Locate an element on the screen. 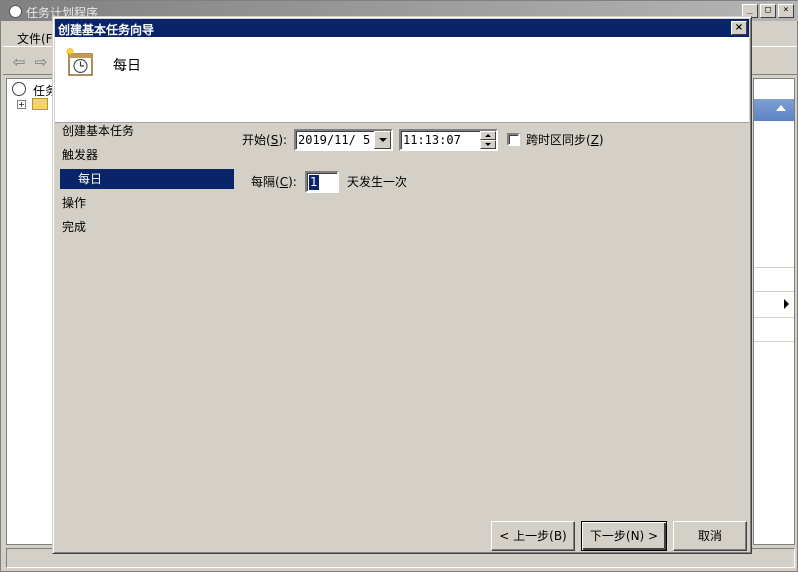  spin-down-icon is located at coordinates (488, 144).